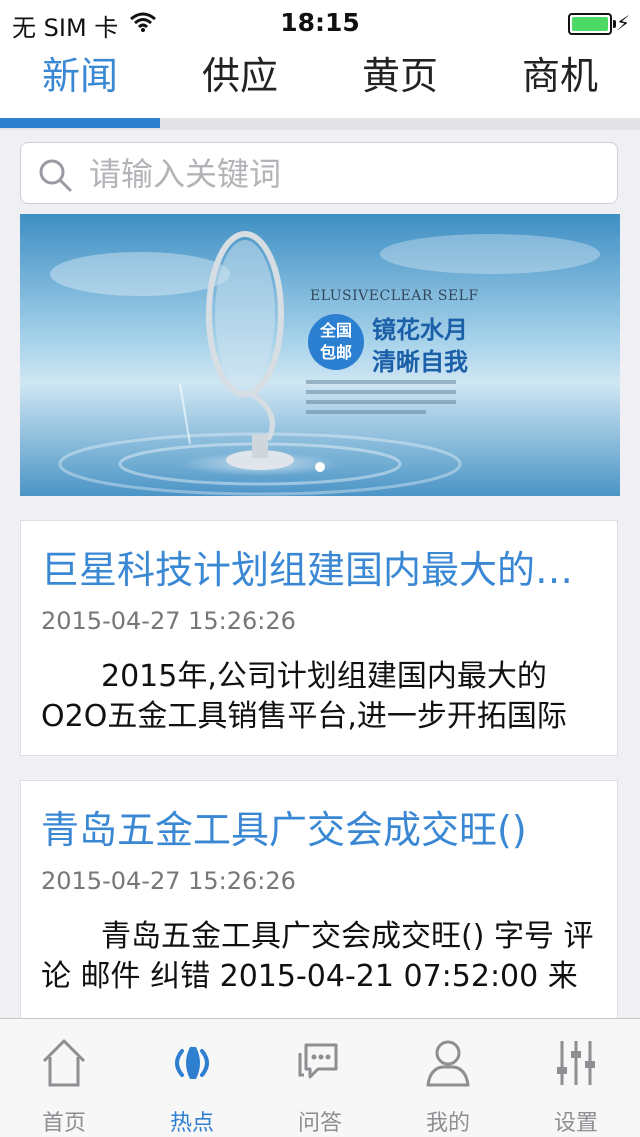 This screenshot has height=1137, width=640. I want to click on news-title: 青岛五金工具广交会成交旺(), so click(321, 826).